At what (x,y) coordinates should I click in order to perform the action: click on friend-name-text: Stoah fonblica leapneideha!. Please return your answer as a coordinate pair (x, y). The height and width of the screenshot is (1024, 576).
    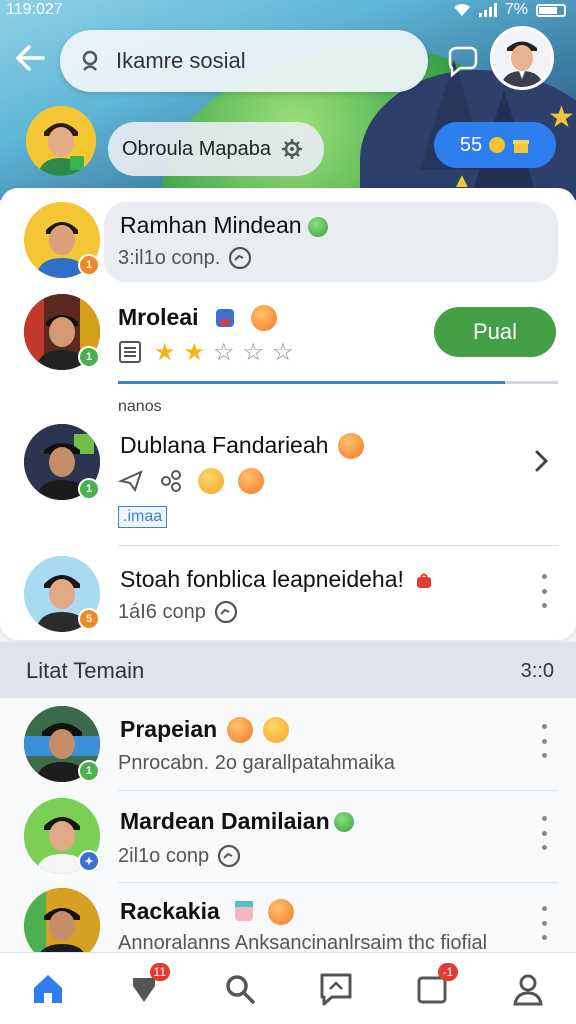
    Looking at the image, I should click on (262, 579).